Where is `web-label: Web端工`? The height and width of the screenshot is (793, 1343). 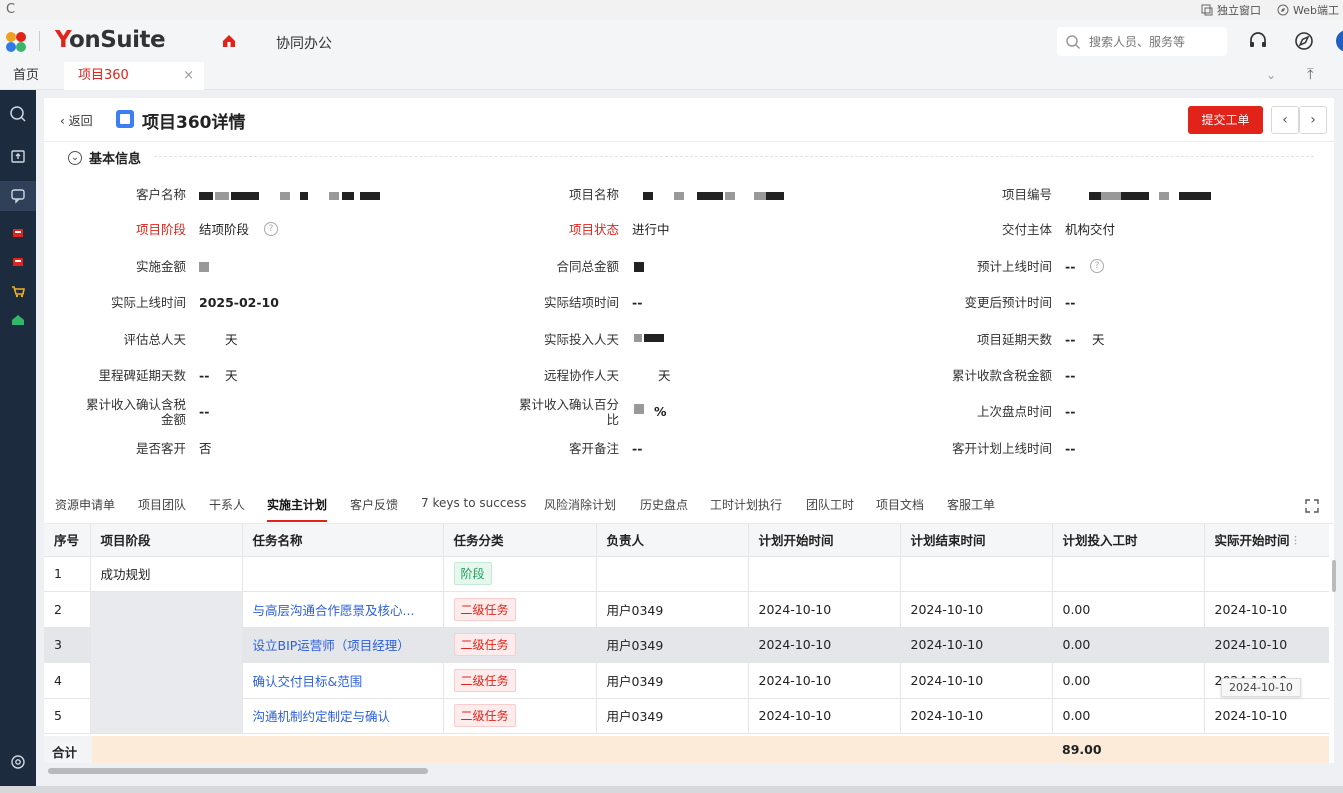 web-label: Web端工 is located at coordinates (1316, 10).